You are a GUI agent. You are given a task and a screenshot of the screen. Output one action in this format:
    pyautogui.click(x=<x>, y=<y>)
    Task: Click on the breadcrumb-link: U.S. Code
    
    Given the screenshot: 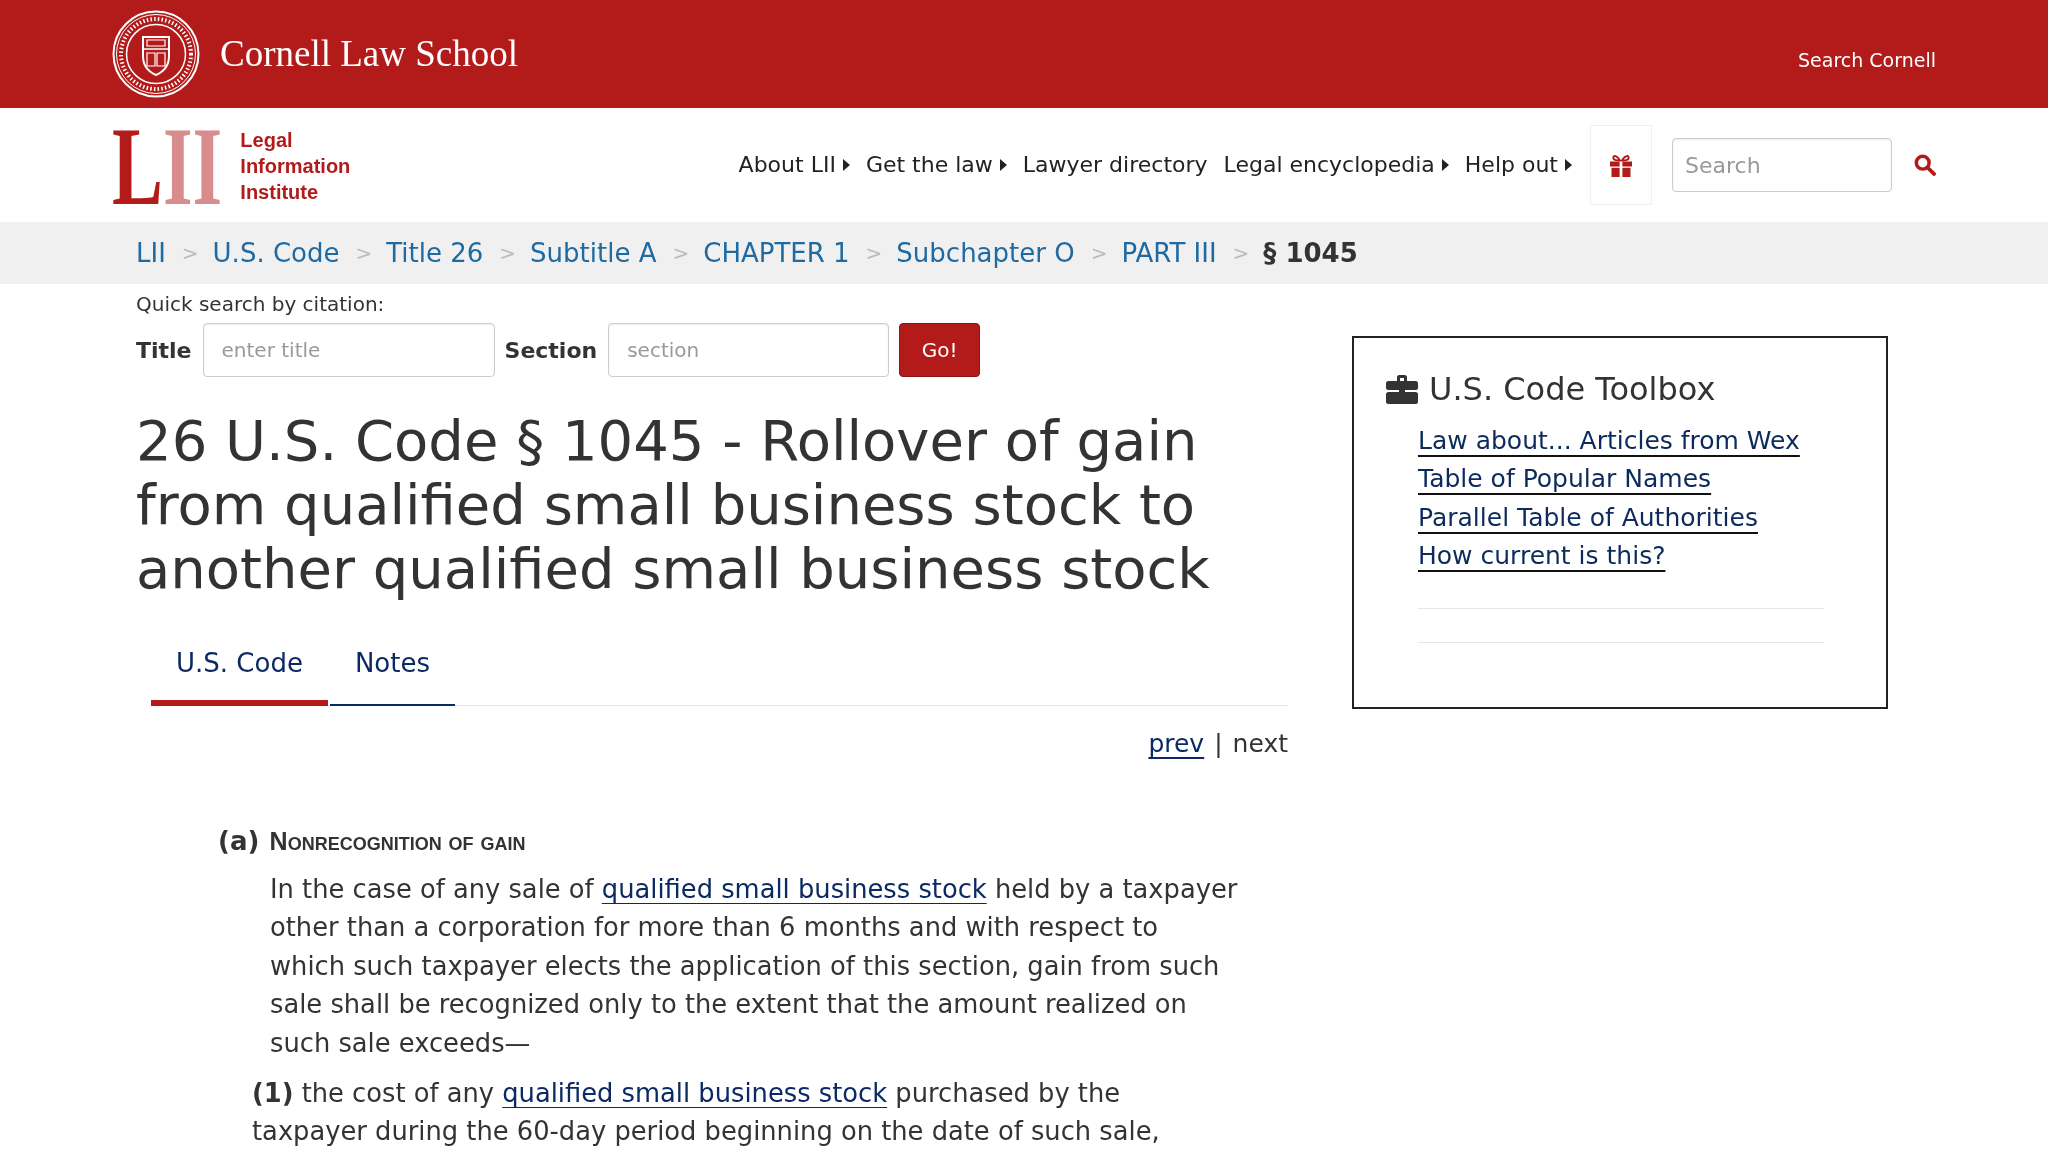 What is the action you would take?
    pyautogui.click(x=276, y=253)
    